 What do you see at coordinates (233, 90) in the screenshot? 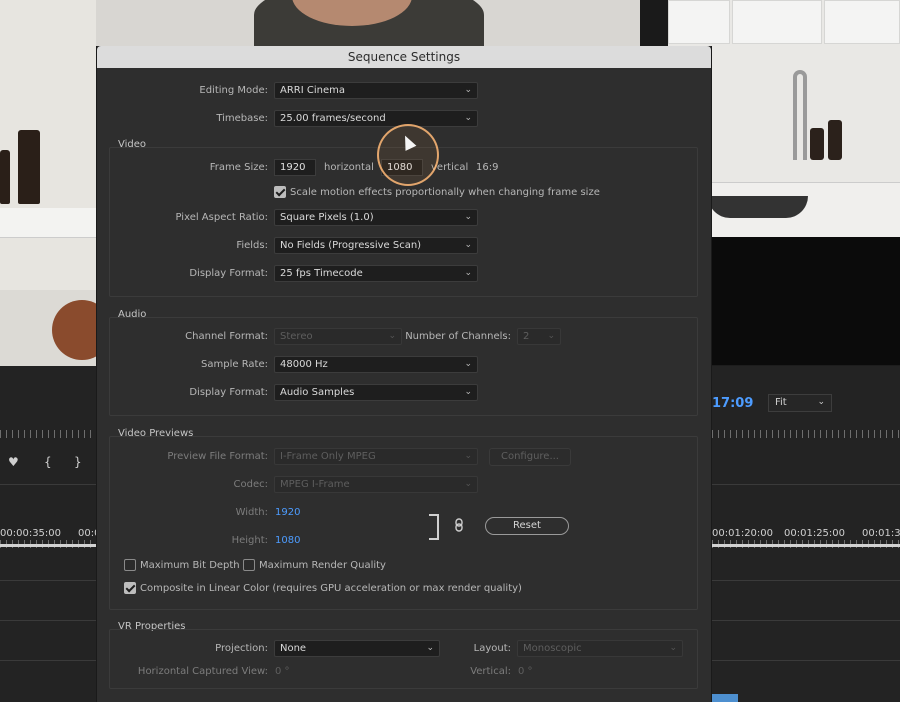
I see `editing-mode-label: Editing Mode:` at bounding box center [233, 90].